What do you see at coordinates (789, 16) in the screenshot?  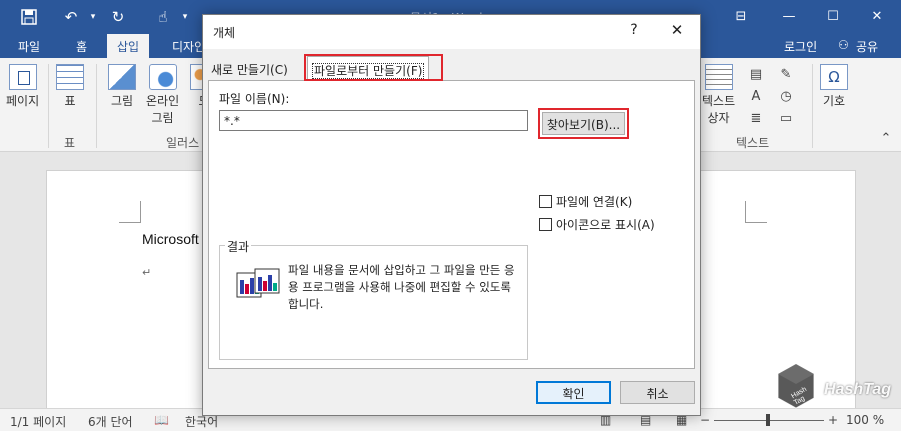 I see `minimize-icon: —` at bounding box center [789, 16].